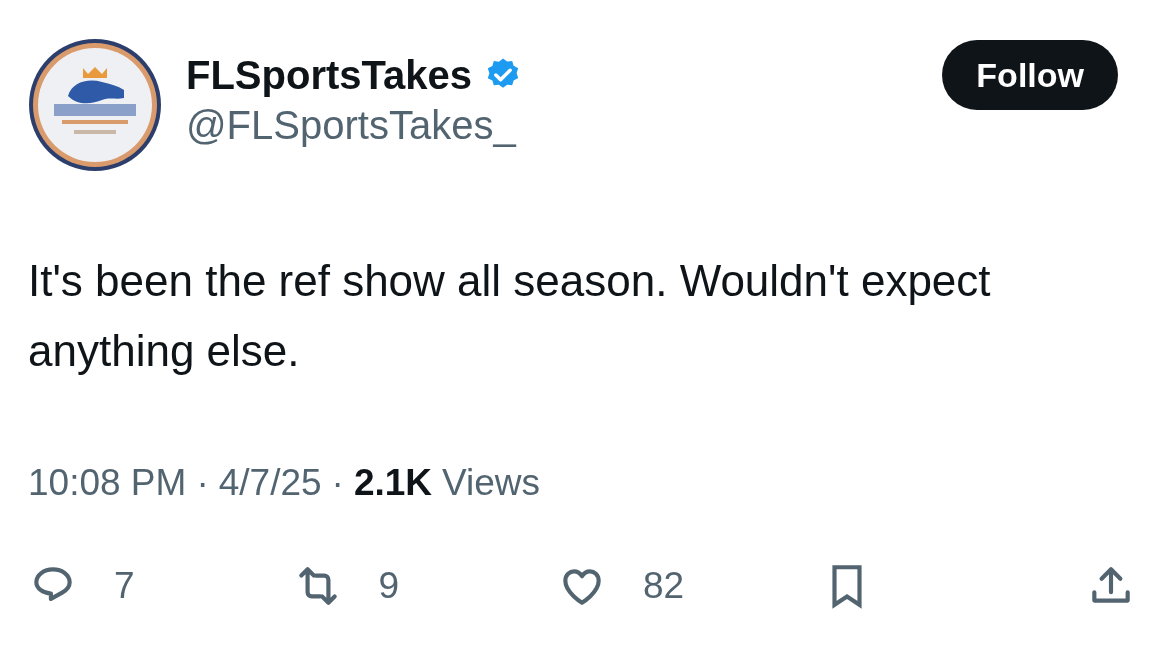 Image resolution: width=1170 pixels, height=659 pixels. I want to click on action-count: 9, so click(389, 586).